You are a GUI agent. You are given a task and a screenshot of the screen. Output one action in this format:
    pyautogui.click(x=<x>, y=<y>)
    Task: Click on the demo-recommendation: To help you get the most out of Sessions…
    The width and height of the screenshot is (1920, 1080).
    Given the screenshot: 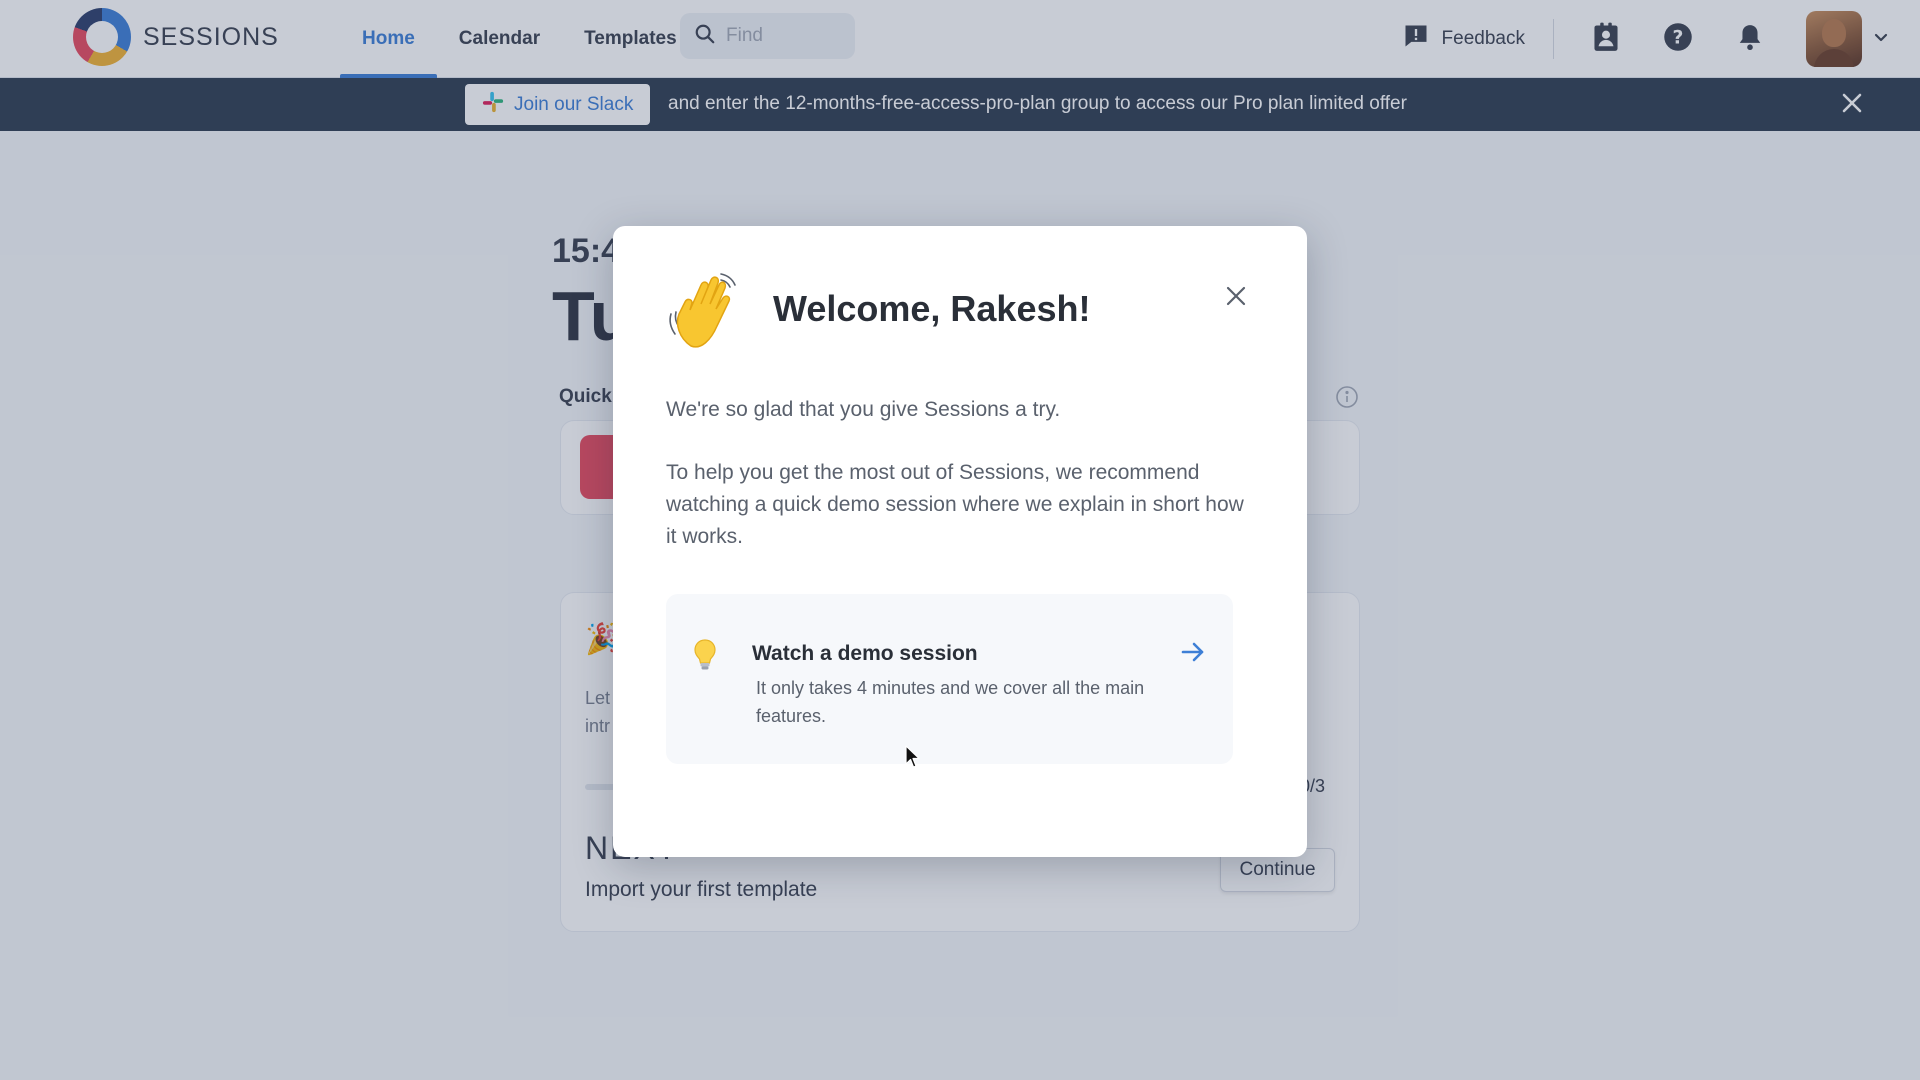 What is the action you would take?
    pyautogui.click(x=955, y=504)
    